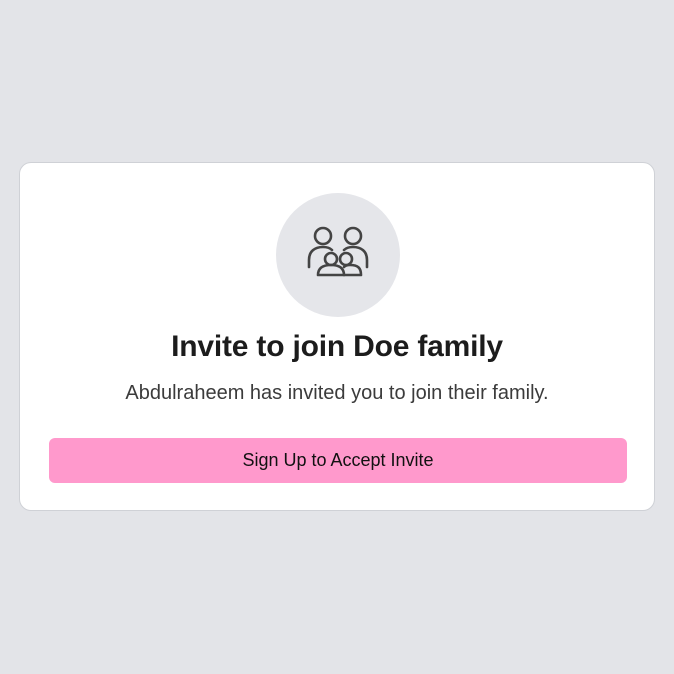  I want to click on family-icon, so click(338, 251).